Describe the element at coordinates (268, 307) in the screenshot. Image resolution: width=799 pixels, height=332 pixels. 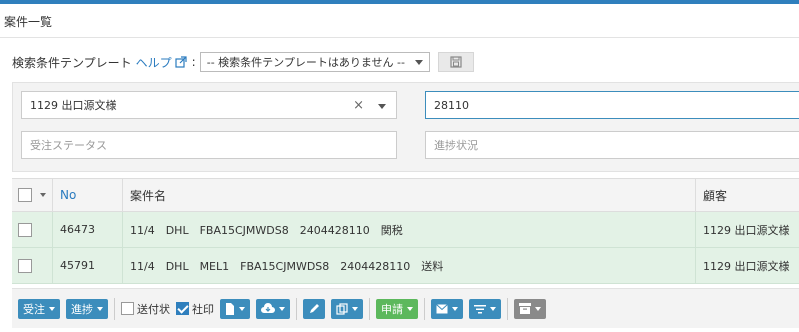
I see `cloud-download-icon` at that location.